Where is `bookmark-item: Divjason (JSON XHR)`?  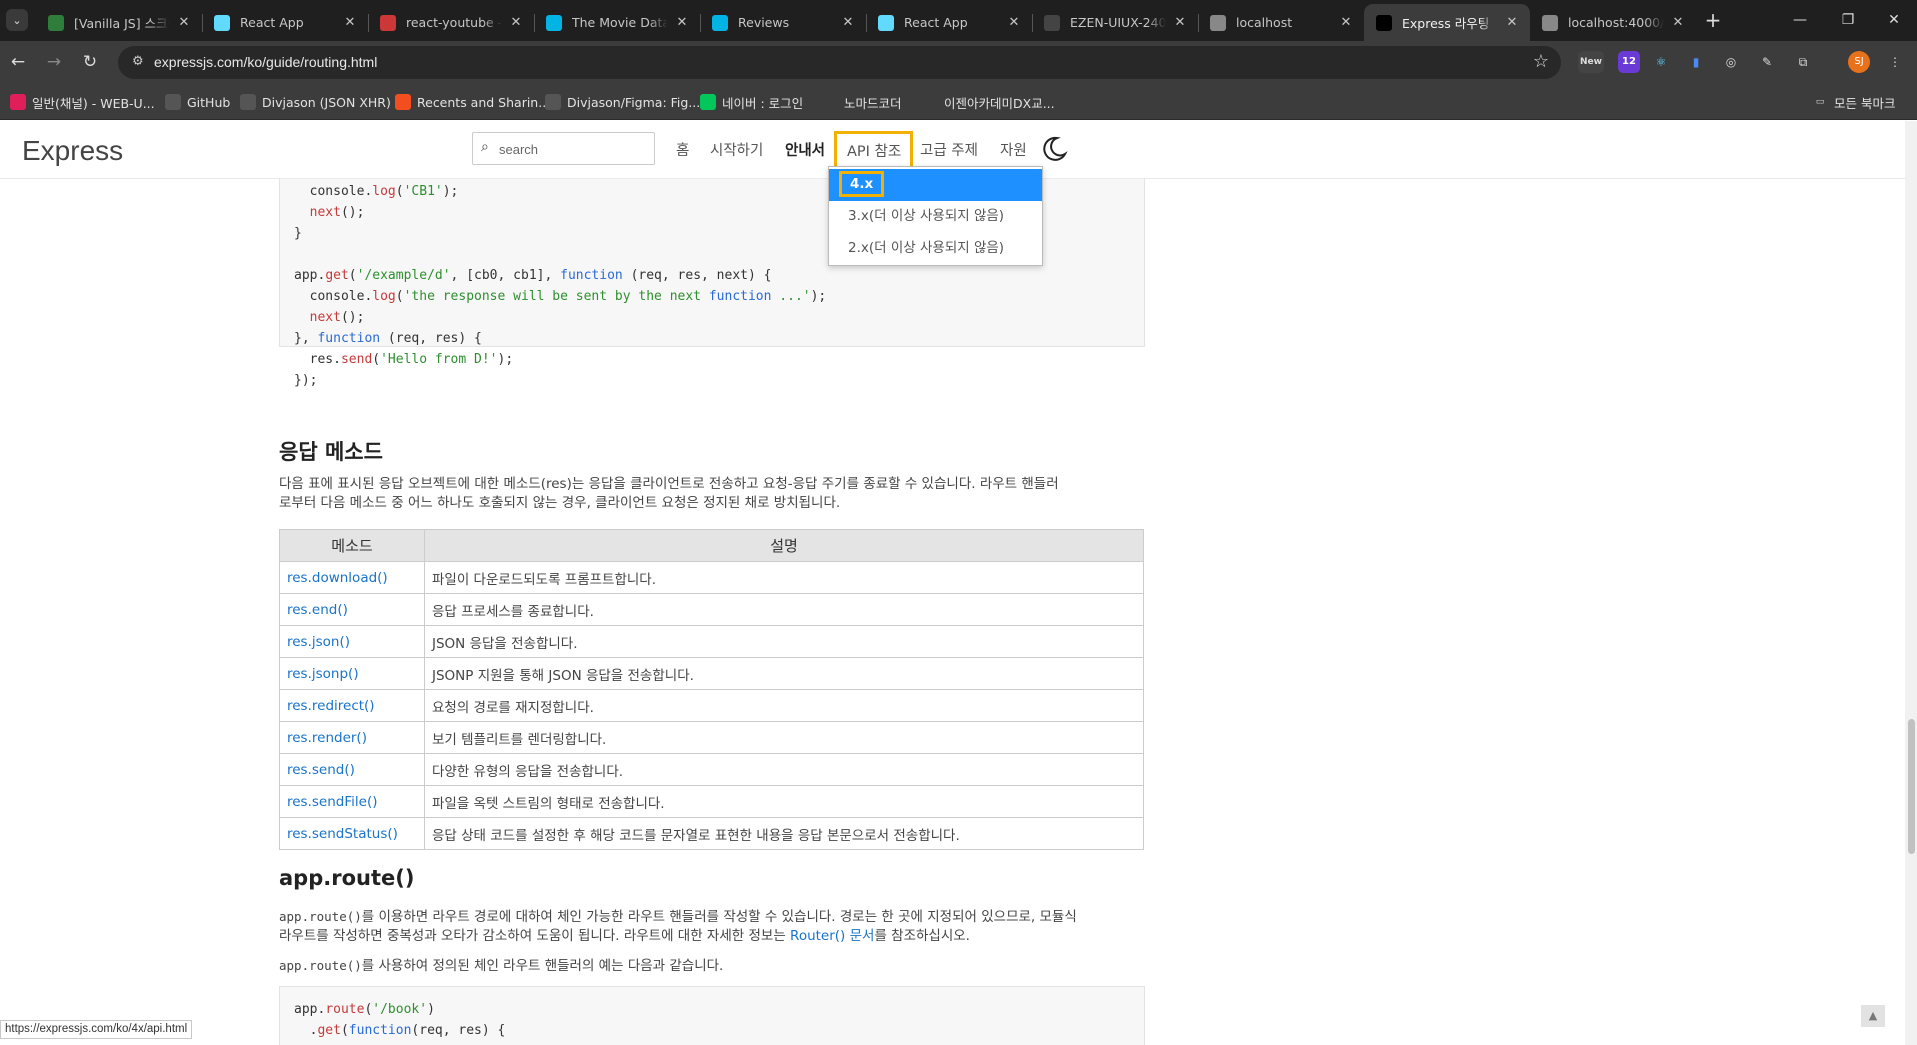
bookmark-item: Divjason (JSON XHR) is located at coordinates (315, 102).